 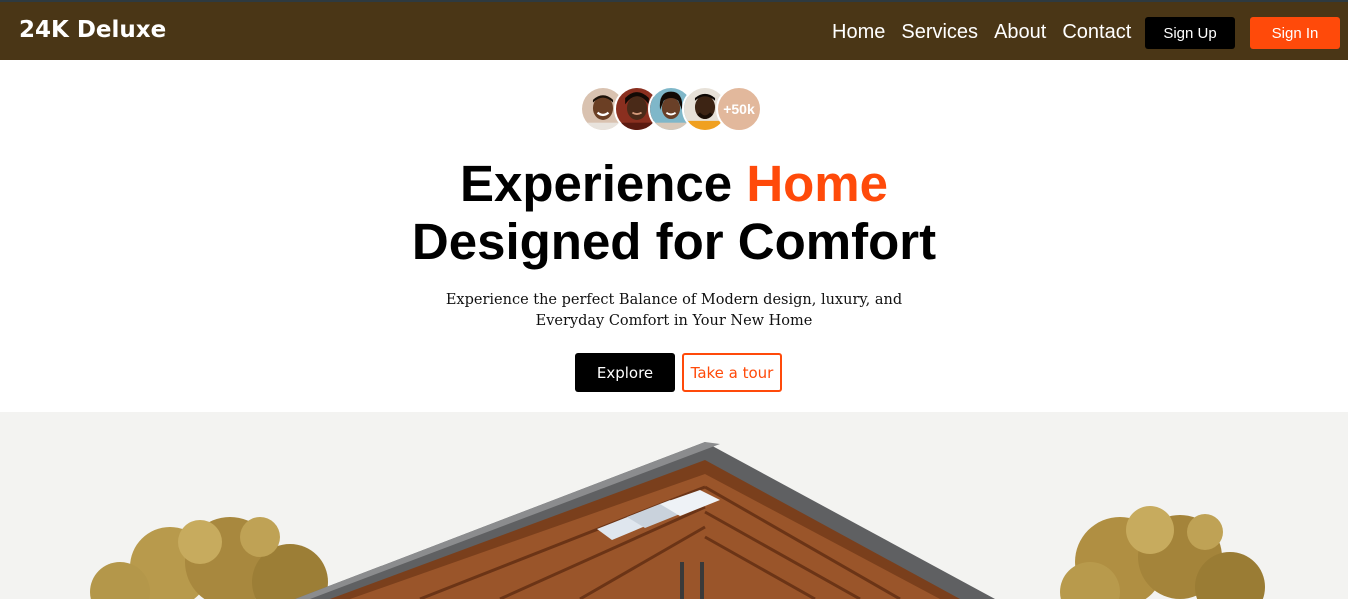 I want to click on hero-title-part1: Experience, so click(x=603, y=183).